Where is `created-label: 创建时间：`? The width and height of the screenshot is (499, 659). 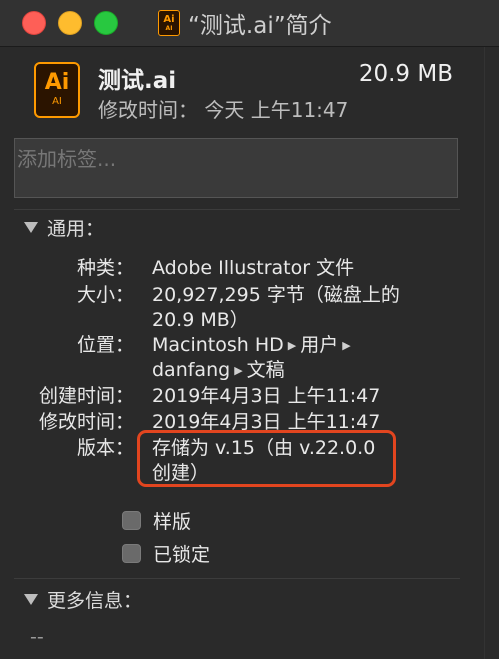 created-label: 创建时间： is located at coordinates (86, 396).